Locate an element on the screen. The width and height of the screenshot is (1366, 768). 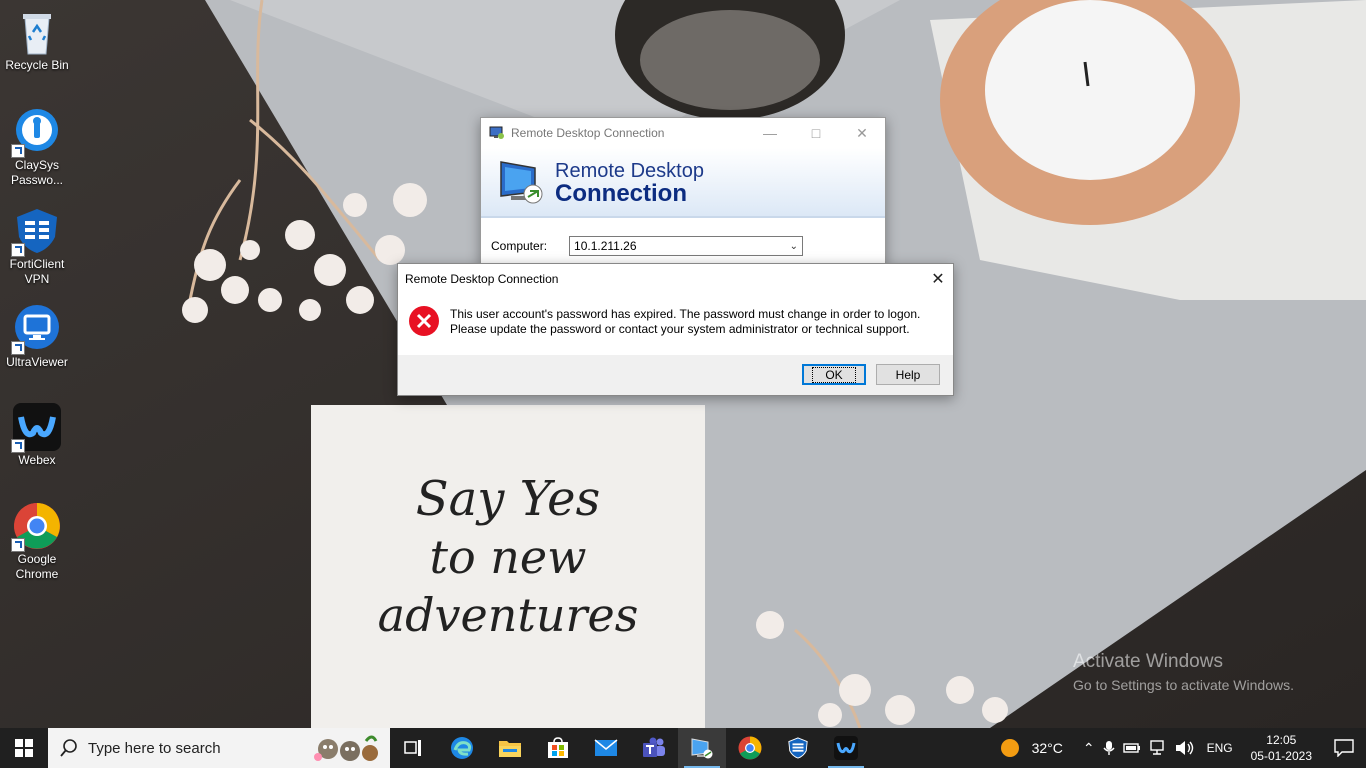
clock: 12:05 05-01-2023 is located at coordinates (1281, 748).